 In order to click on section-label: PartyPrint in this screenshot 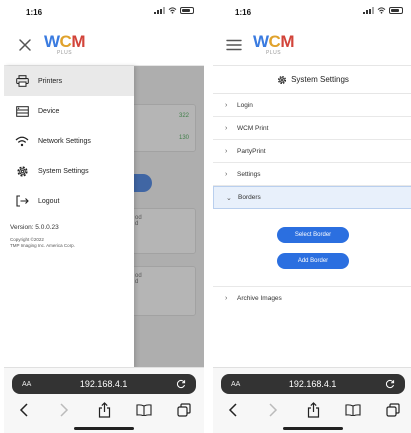, I will do `click(251, 151)`.